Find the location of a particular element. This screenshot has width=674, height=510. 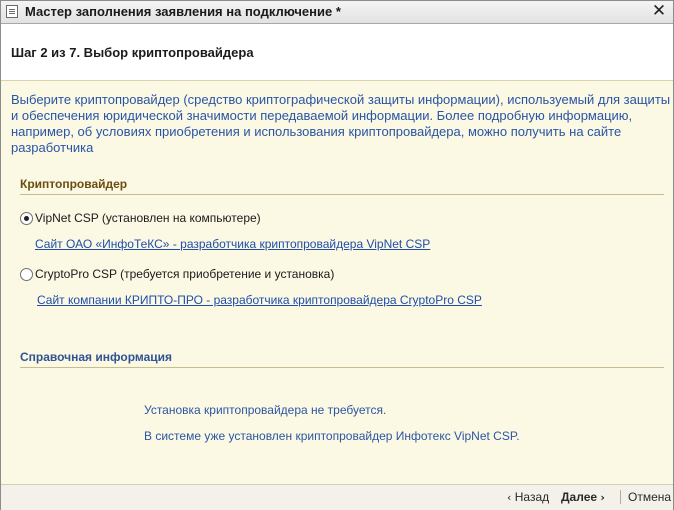

back-button: ‹ Назад is located at coordinates (528, 497).